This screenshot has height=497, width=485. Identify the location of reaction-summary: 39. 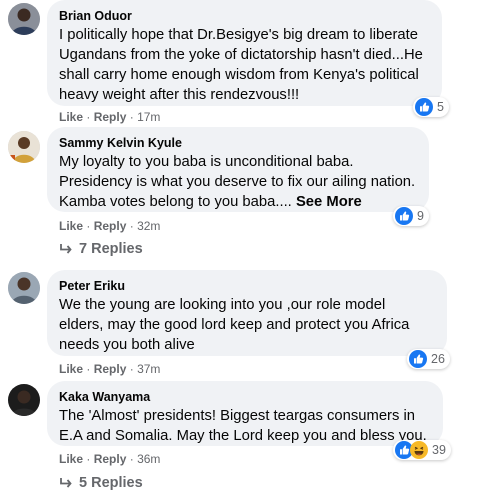
(422, 450).